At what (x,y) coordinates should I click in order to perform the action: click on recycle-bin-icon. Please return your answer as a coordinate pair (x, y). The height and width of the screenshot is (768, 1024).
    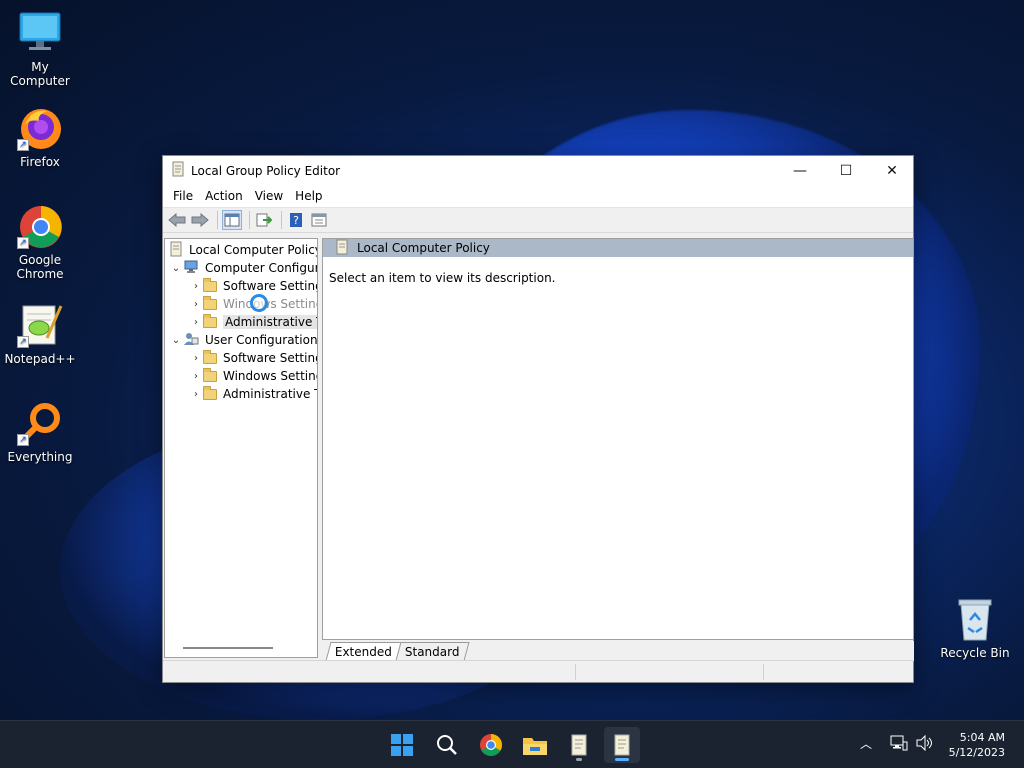
    Looking at the image, I should click on (975, 619).